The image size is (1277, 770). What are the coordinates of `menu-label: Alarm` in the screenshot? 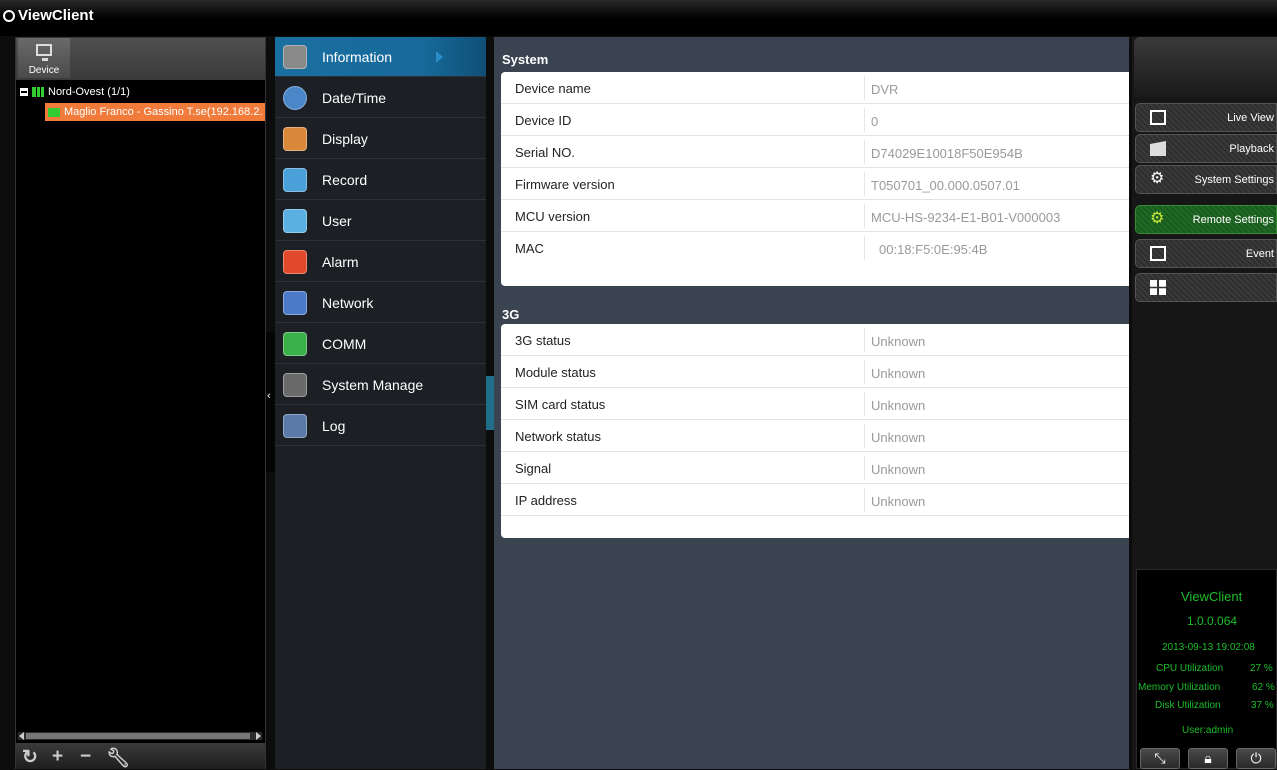 It's located at (340, 262).